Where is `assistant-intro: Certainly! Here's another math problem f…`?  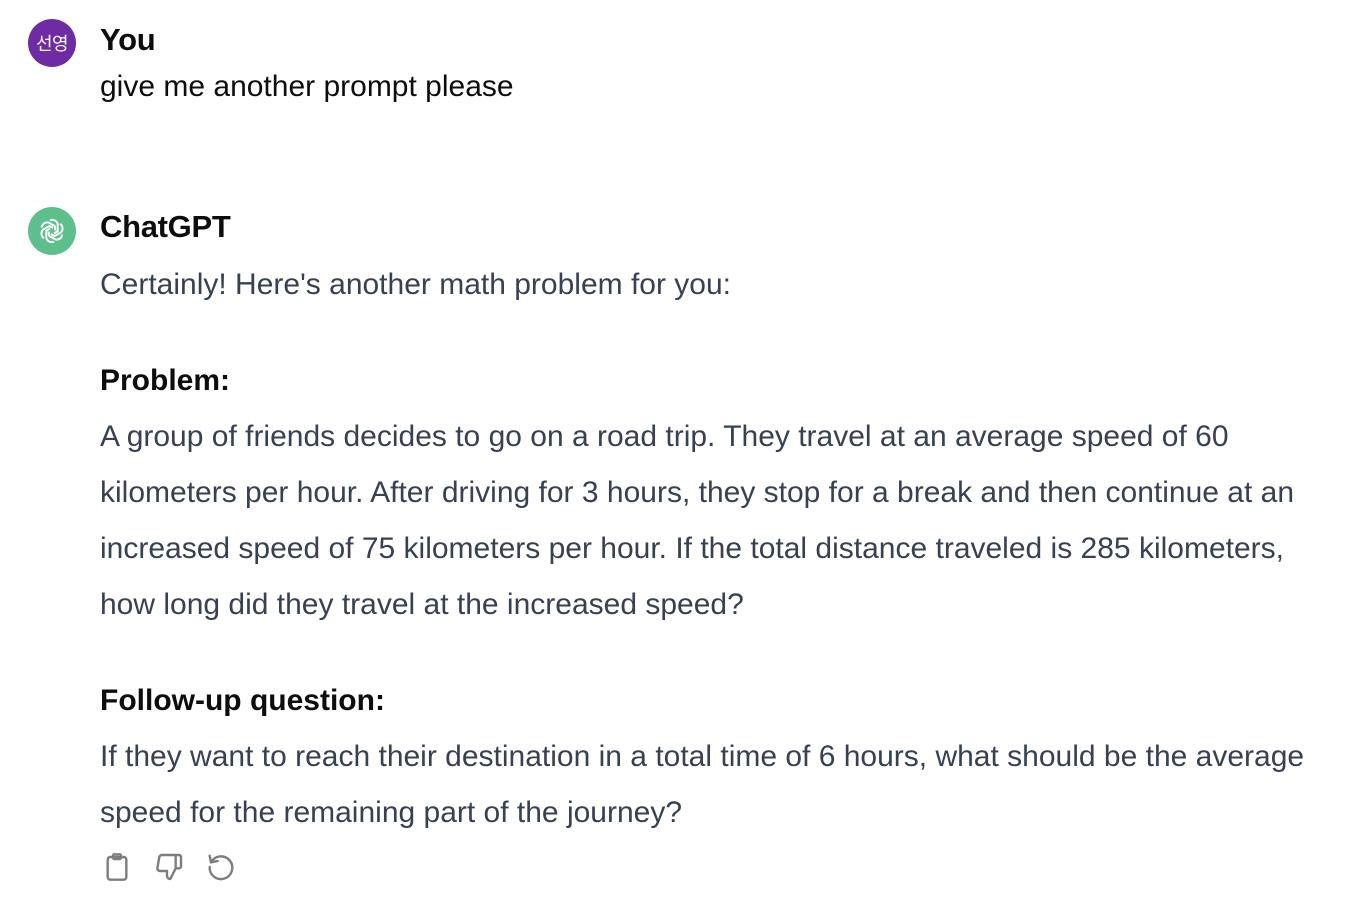 assistant-intro: Certainly! Here's another math problem f… is located at coordinates (416, 284).